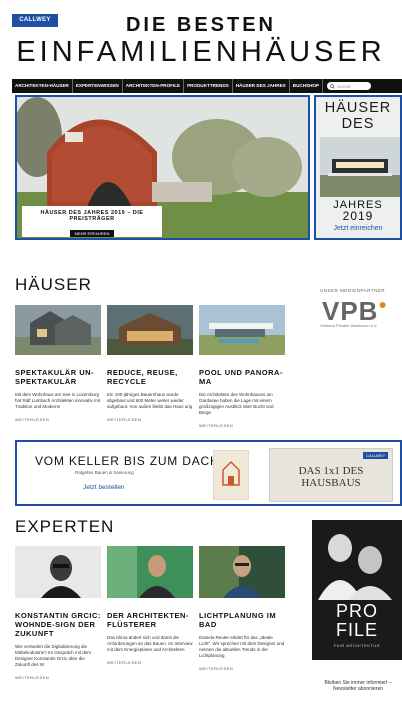  Describe the element at coordinates (356, 630) in the screenshot. I see `profile-title-file: FILE` at that location.